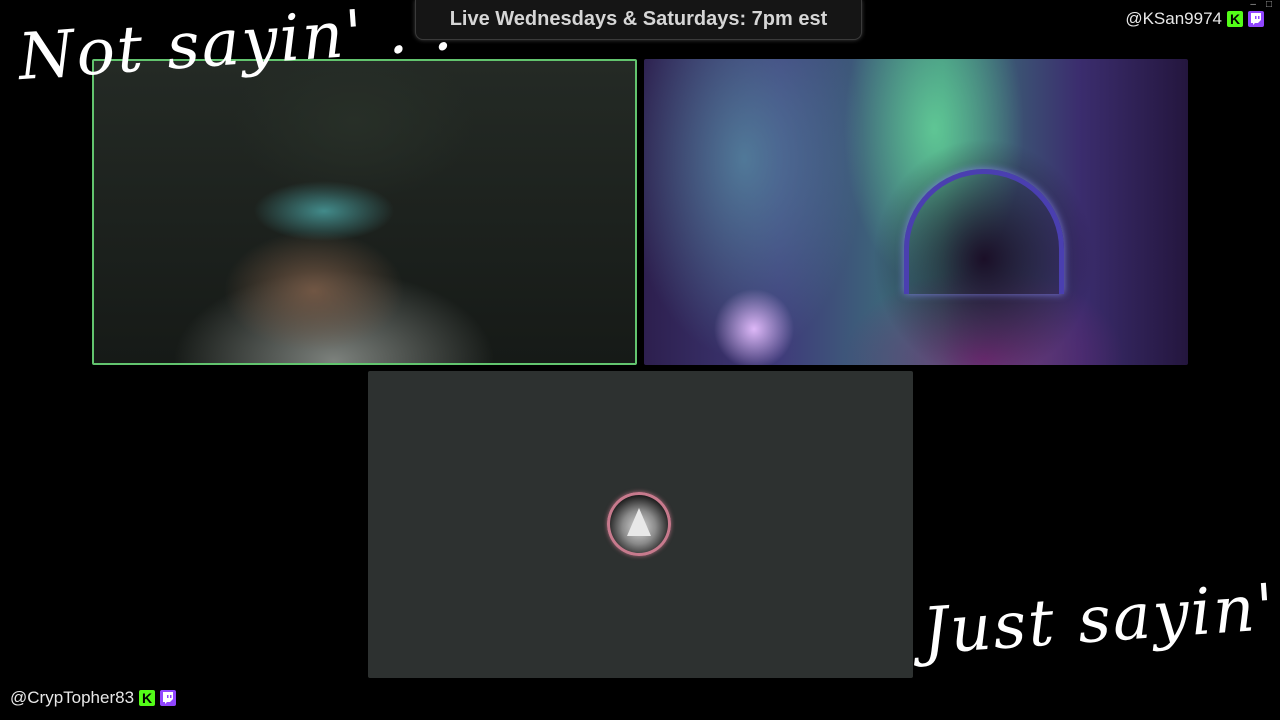 The width and height of the screenshot is (1280, 720). Describe the element at coordinates (72, 697) in the screenshot. I see `handle-cryptopher: @CrypTopher83` at that location.